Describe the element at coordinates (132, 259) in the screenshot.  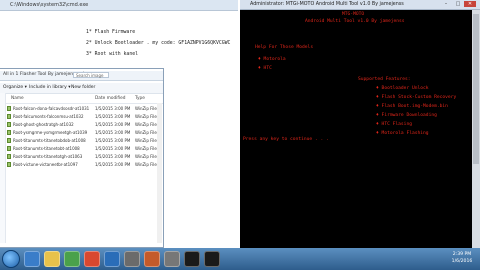
I see `app-icon` at that location.